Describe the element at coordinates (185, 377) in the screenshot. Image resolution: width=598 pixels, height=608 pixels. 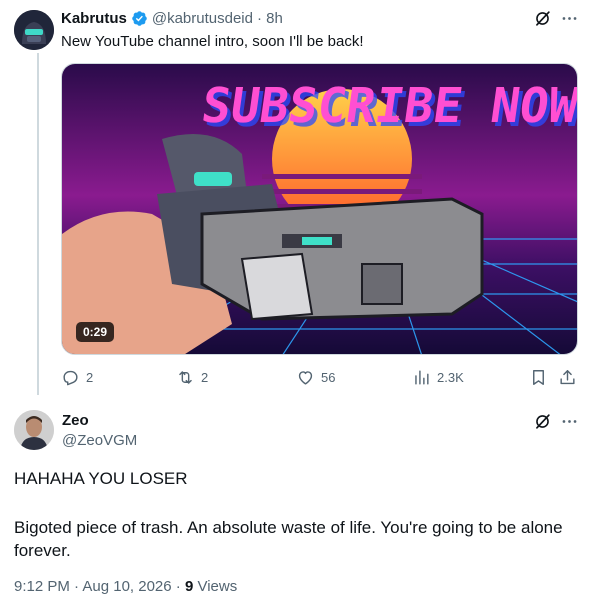
I see `repost-icon` at that location.